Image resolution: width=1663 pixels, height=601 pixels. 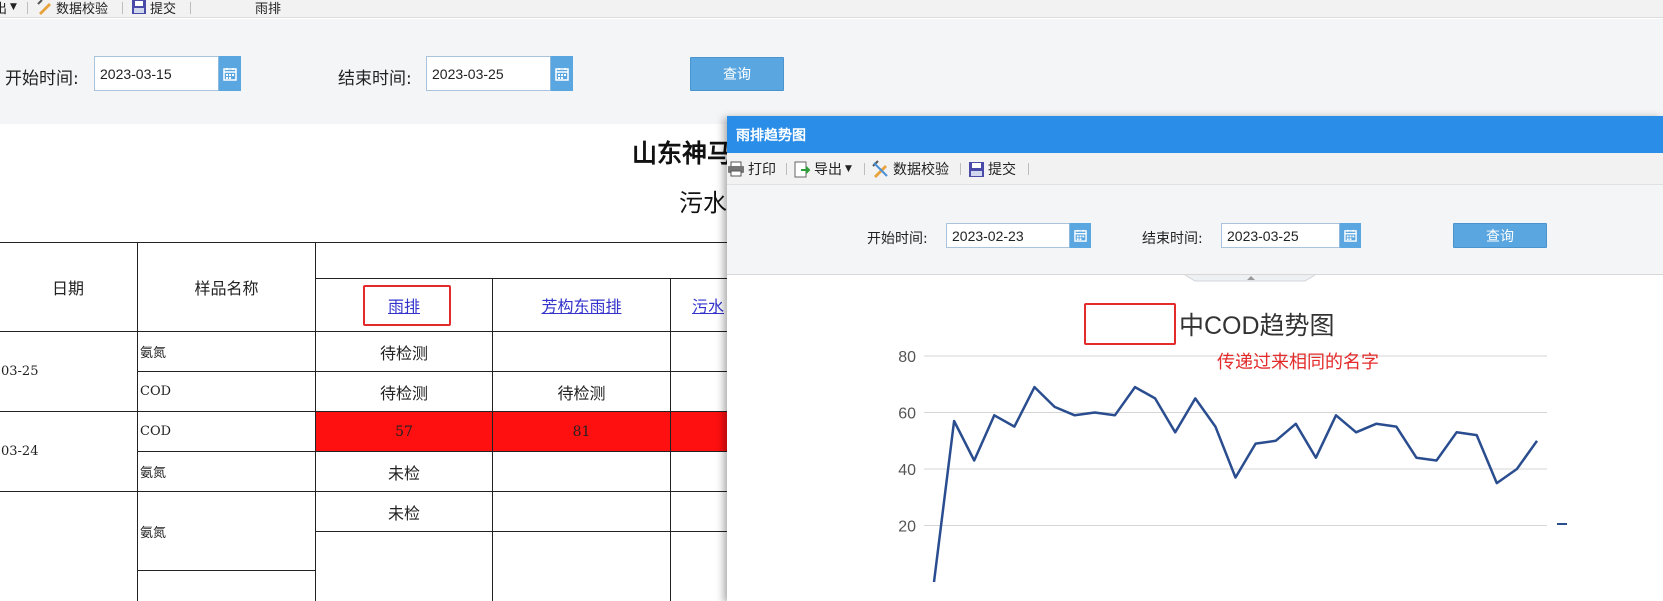 What do you see at coordinates (226, 585) in the screenshot?
I see `sample-cell` at bounding box center [226, 585].